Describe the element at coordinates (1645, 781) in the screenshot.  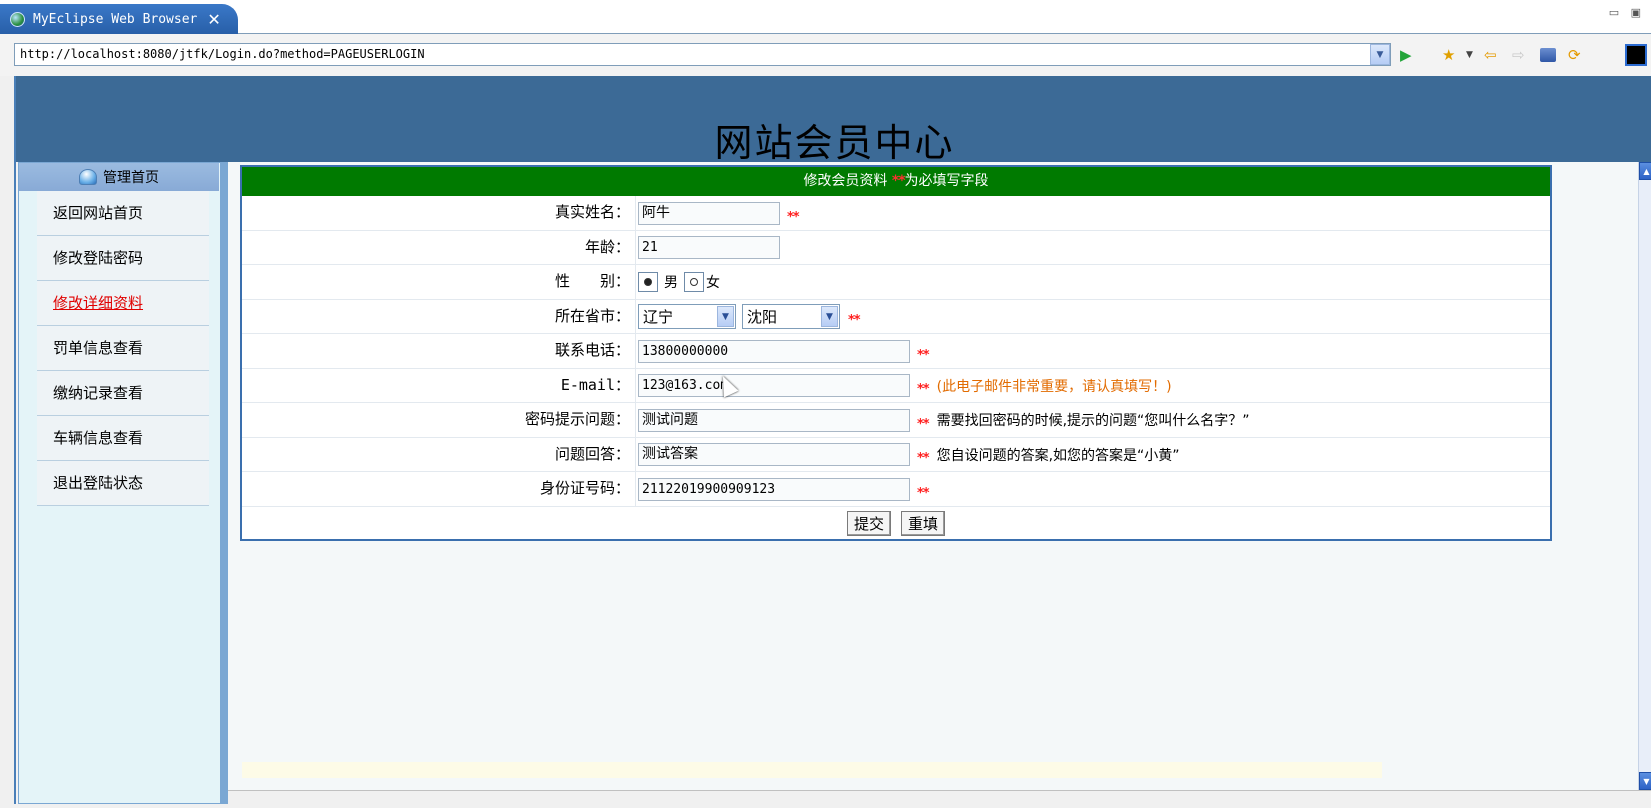
I see `scroll-down-icon: ▼` at that location.